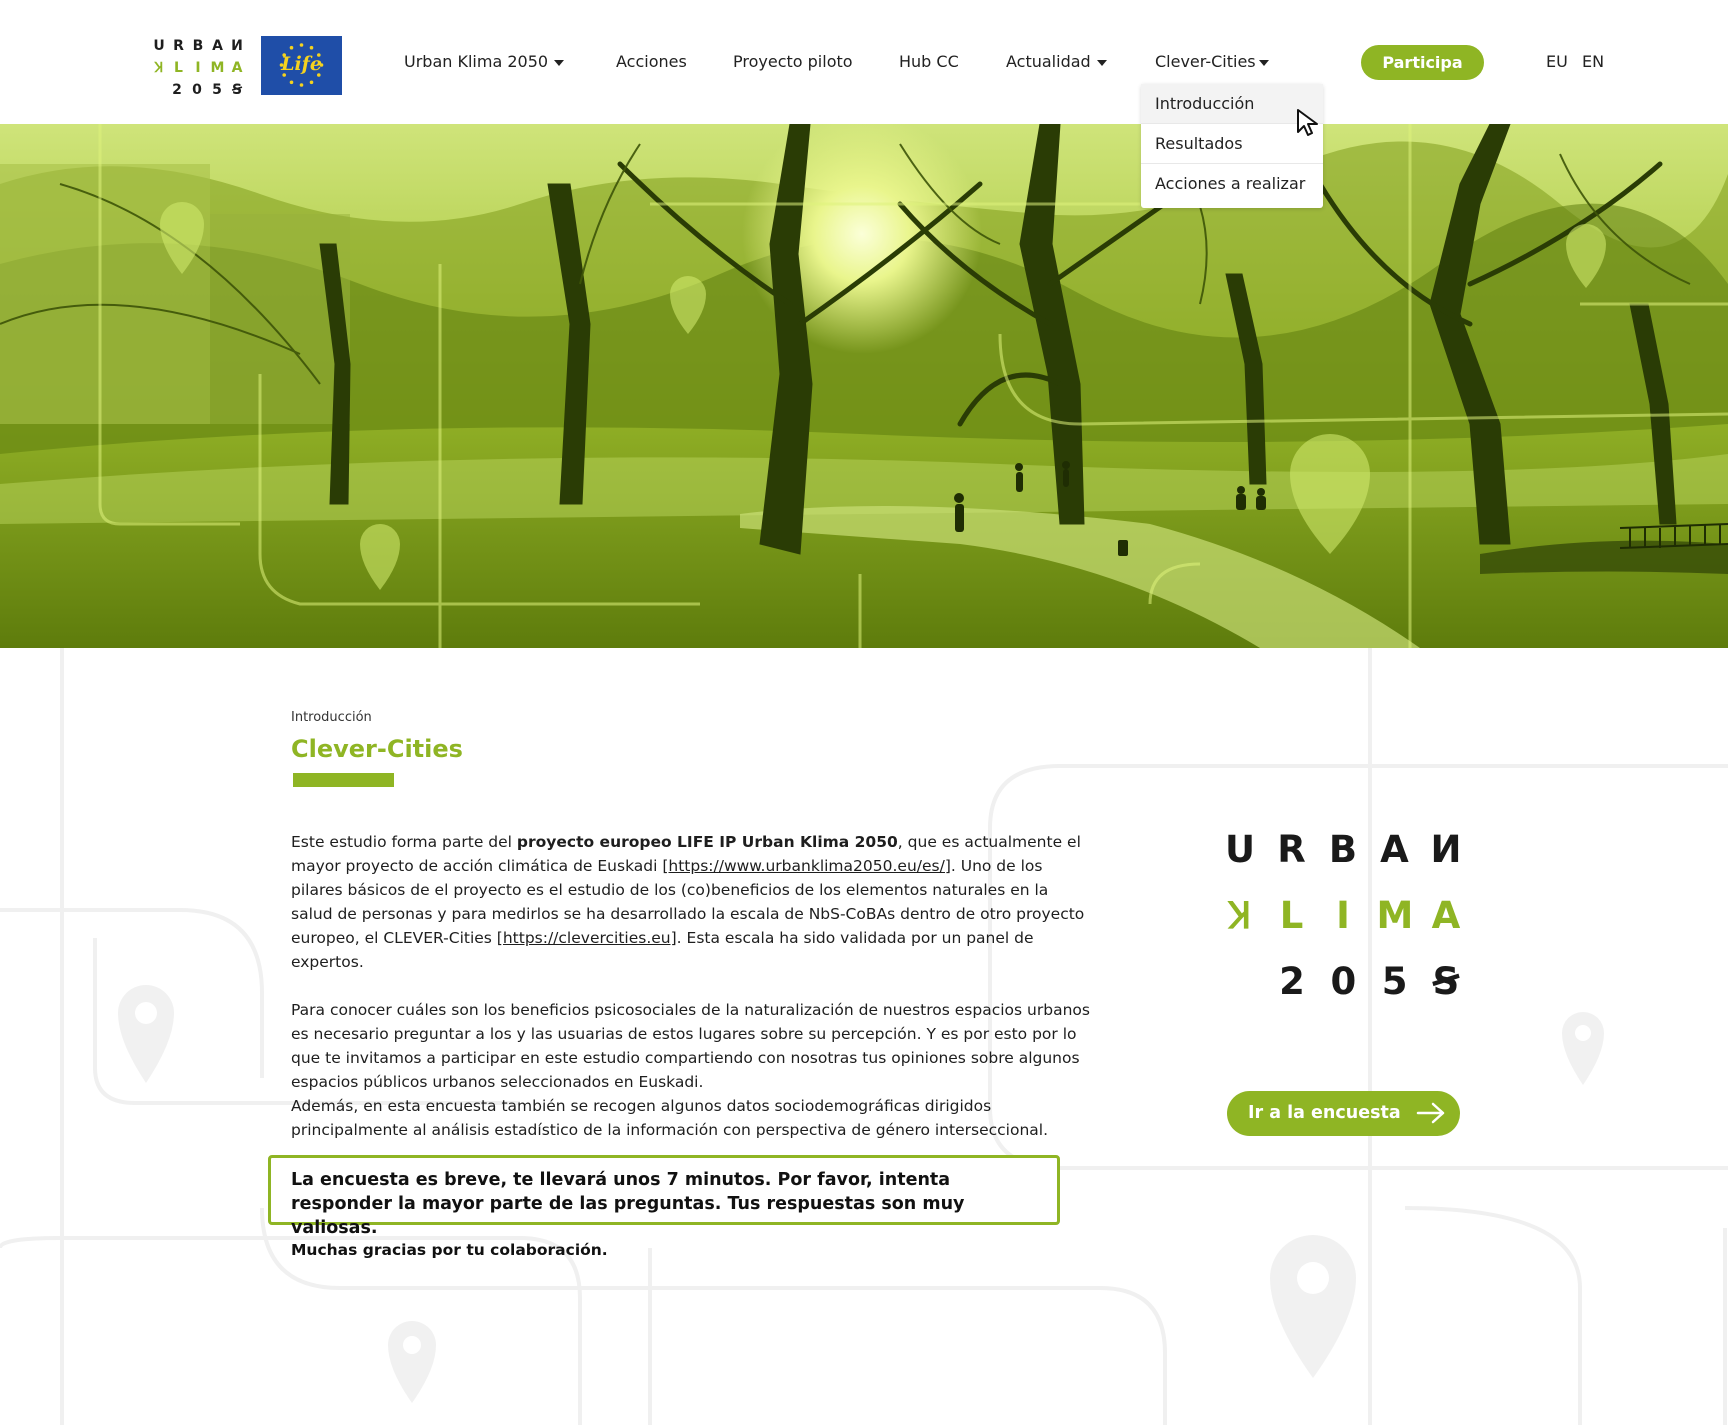 The height and width of the screenshot is (1425, 1728). What do you see at coordinates (1232, 184) in the screenshot?
I see `dropdown-item-acciones: Acciones a realizar` at bounding box center [1232, 184].